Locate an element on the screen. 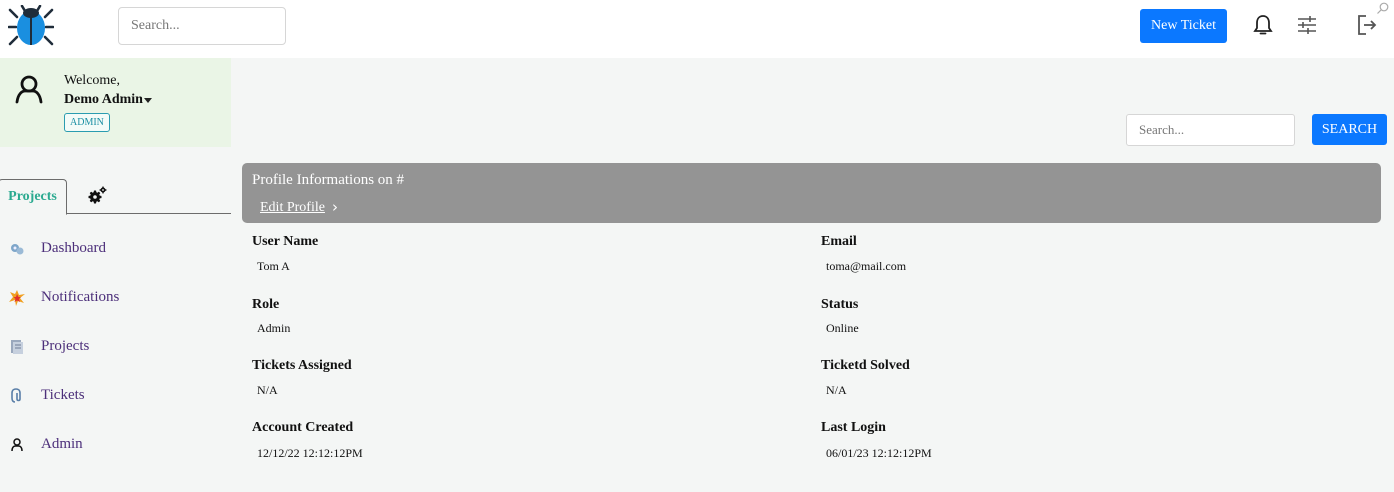 This screenshot has width=1394, height=492. field-label-tickets-solved: Ticketd Solved is located at coordinates (865, 365).